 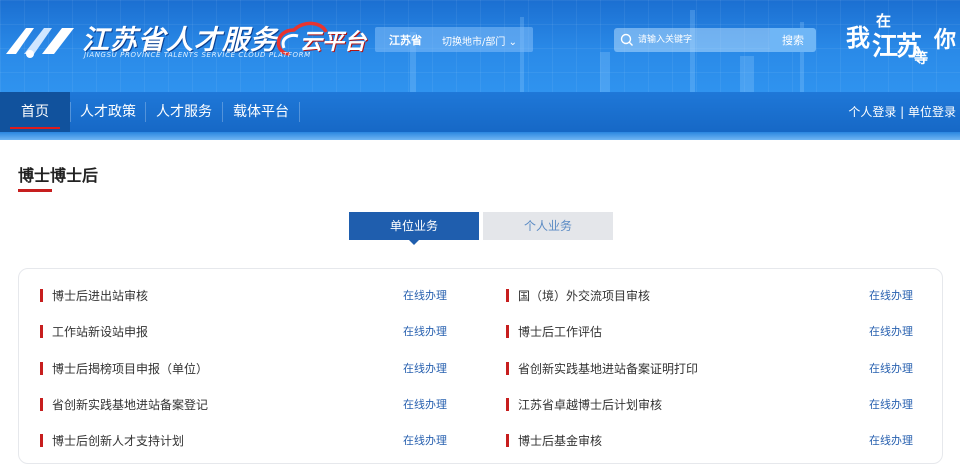 I want to click on nav-item-talent-service: 人才服务, so click(x=184, y=112).